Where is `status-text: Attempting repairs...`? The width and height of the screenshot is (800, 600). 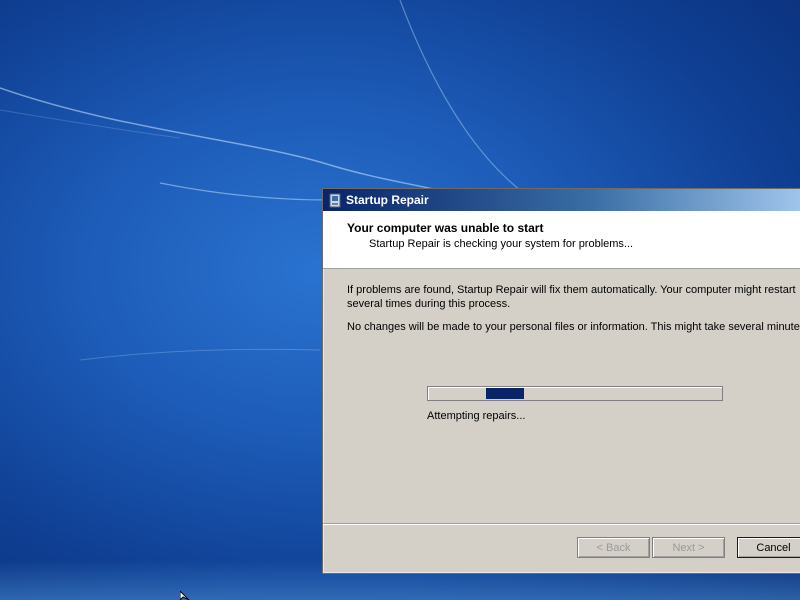 status-text: Attempting repairs... is located at coordinates (476, 416).